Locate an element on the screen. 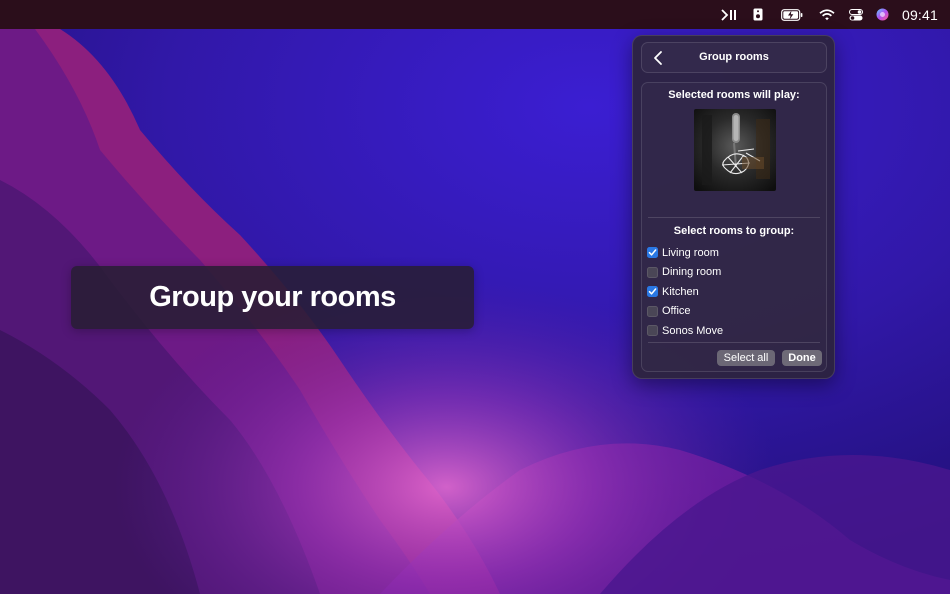 Image resolution: width=950 pixels, height=594 pixels. popover-header: Group rooms is located at coordinates (734, 57).